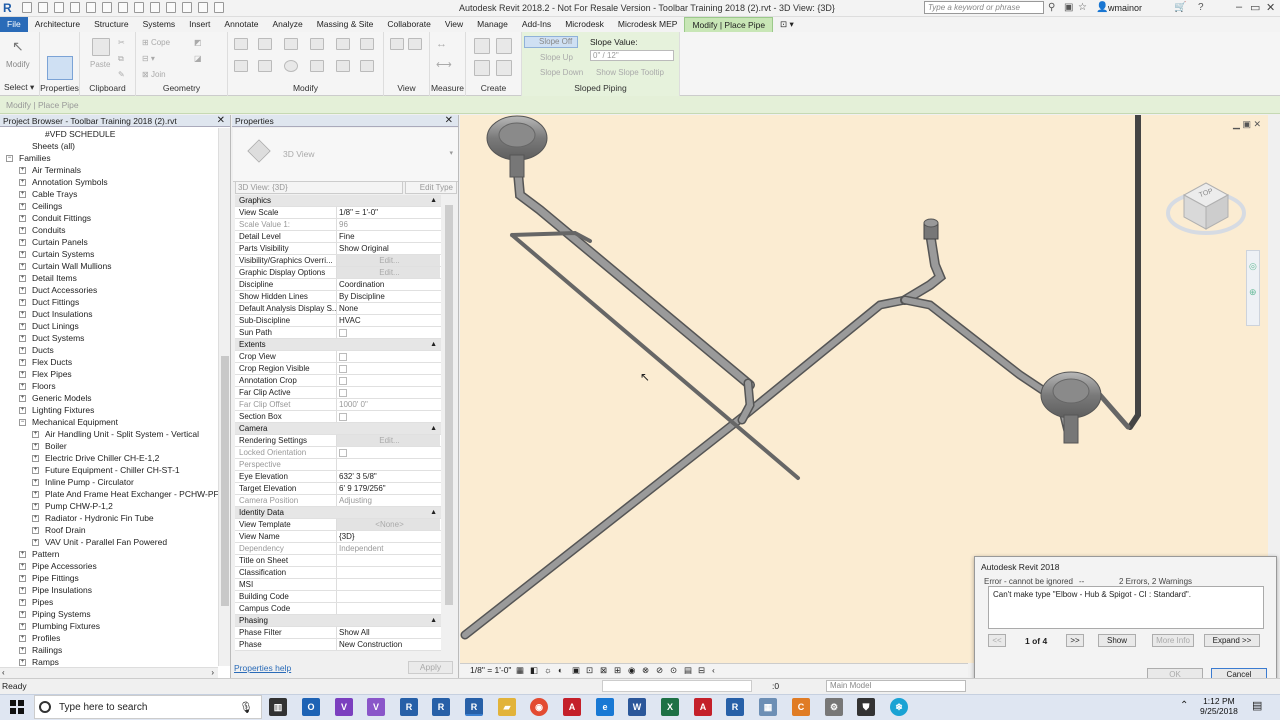  Describe the element at coordinates (109, 314) in the screenshot. I see `tree-item: + Duct Insulations` at that location.